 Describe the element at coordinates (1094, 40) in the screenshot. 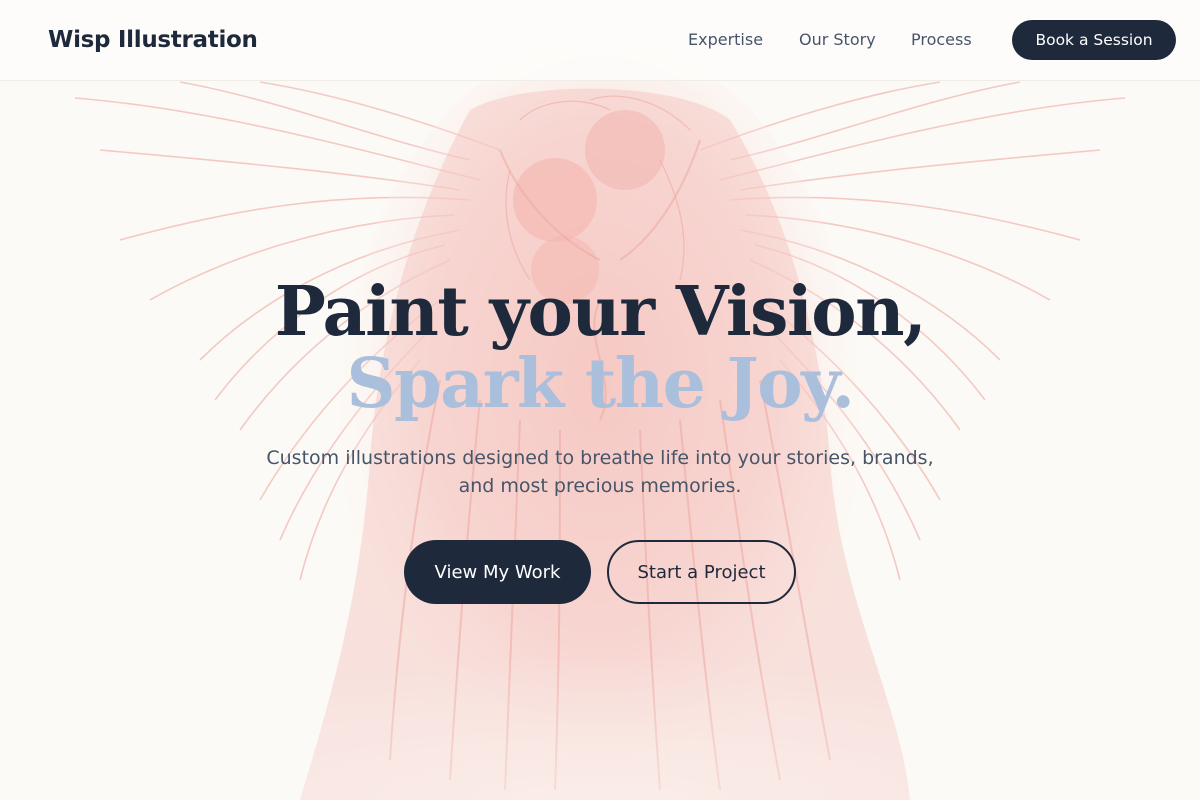

I see `book-session-button: Book a Session` at that location.